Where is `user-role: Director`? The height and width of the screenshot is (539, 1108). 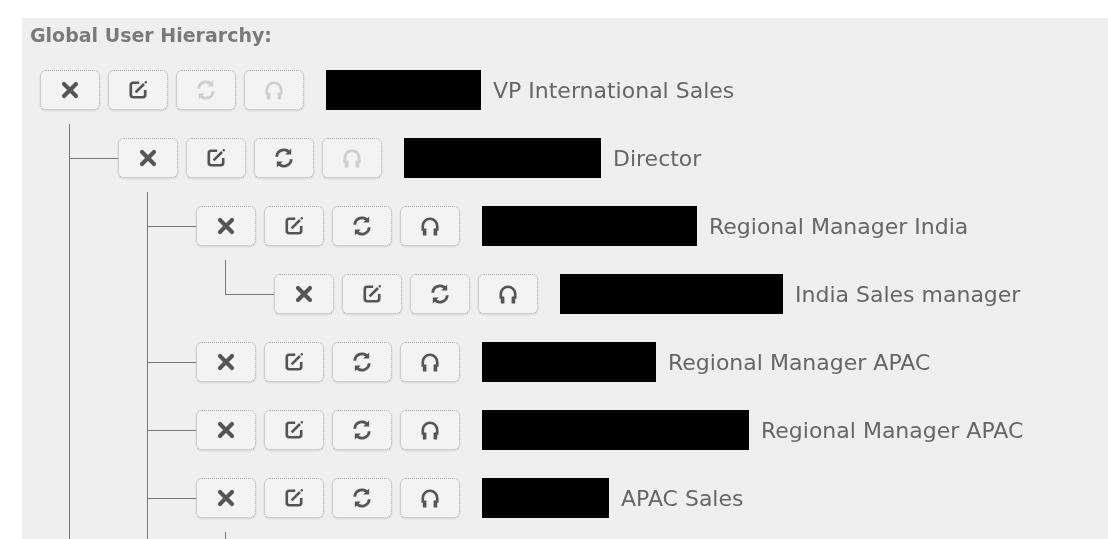
user-role: Director is located at coordinates (657, 158).